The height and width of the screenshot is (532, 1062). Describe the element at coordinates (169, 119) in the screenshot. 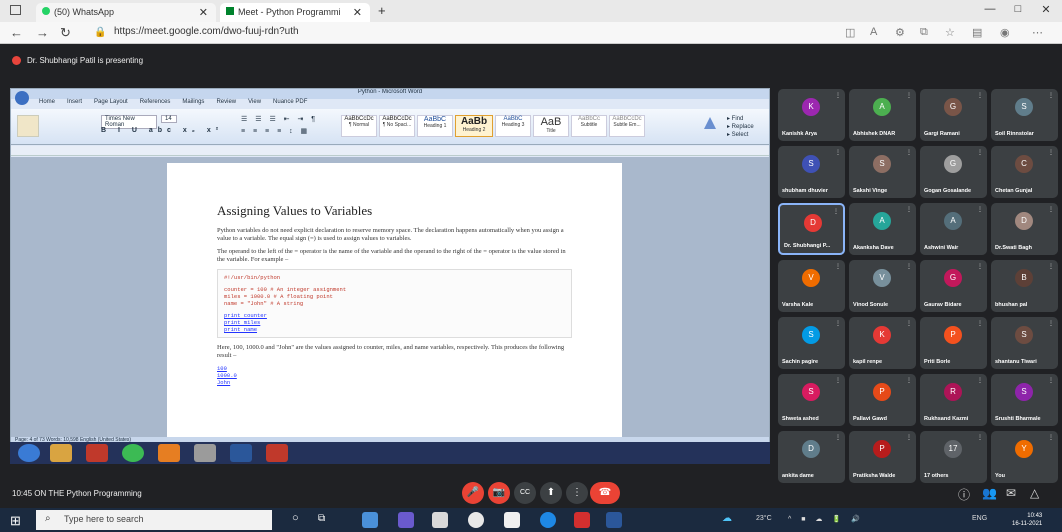

I see `font-size-select: 14` at that location.